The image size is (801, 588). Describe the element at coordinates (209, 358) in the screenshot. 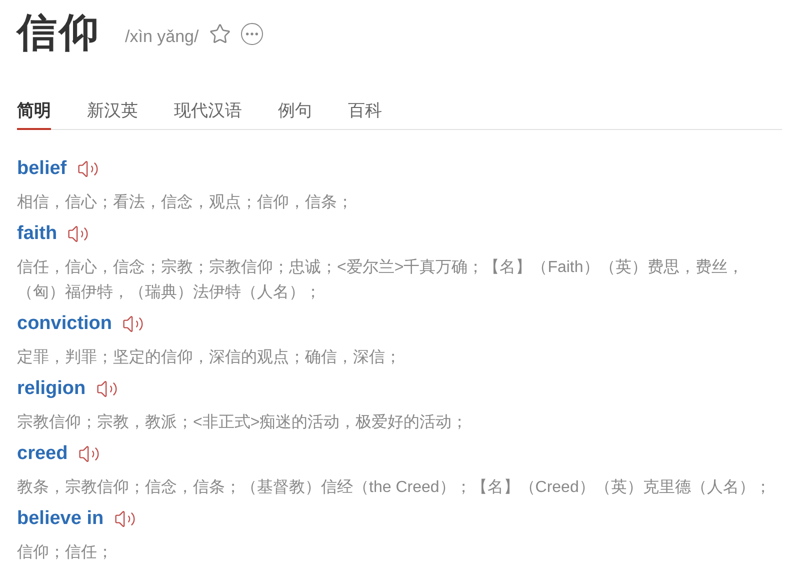

I see `definition: 定罪，判罪；坚定的信仰，深信的观点；确信，深信；` at that location.